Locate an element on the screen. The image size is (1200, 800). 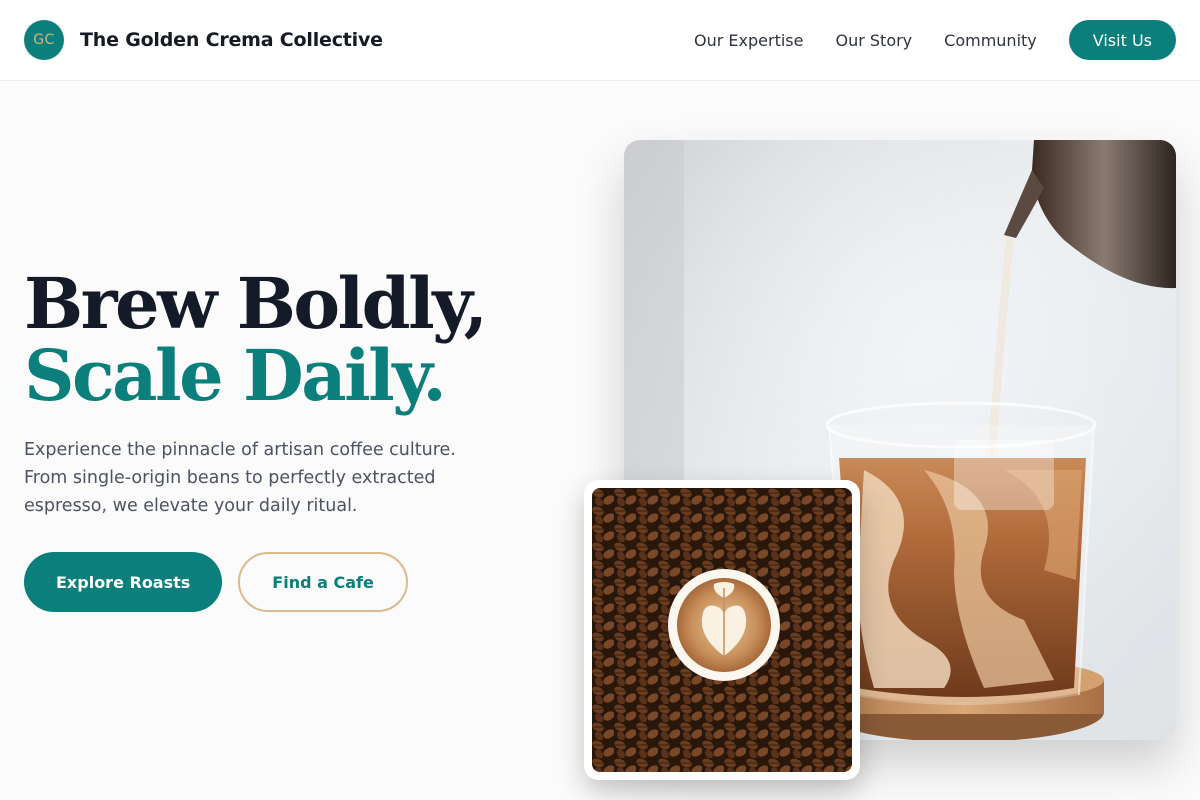
logo-badge: GC is located at coordinates (44, 40).